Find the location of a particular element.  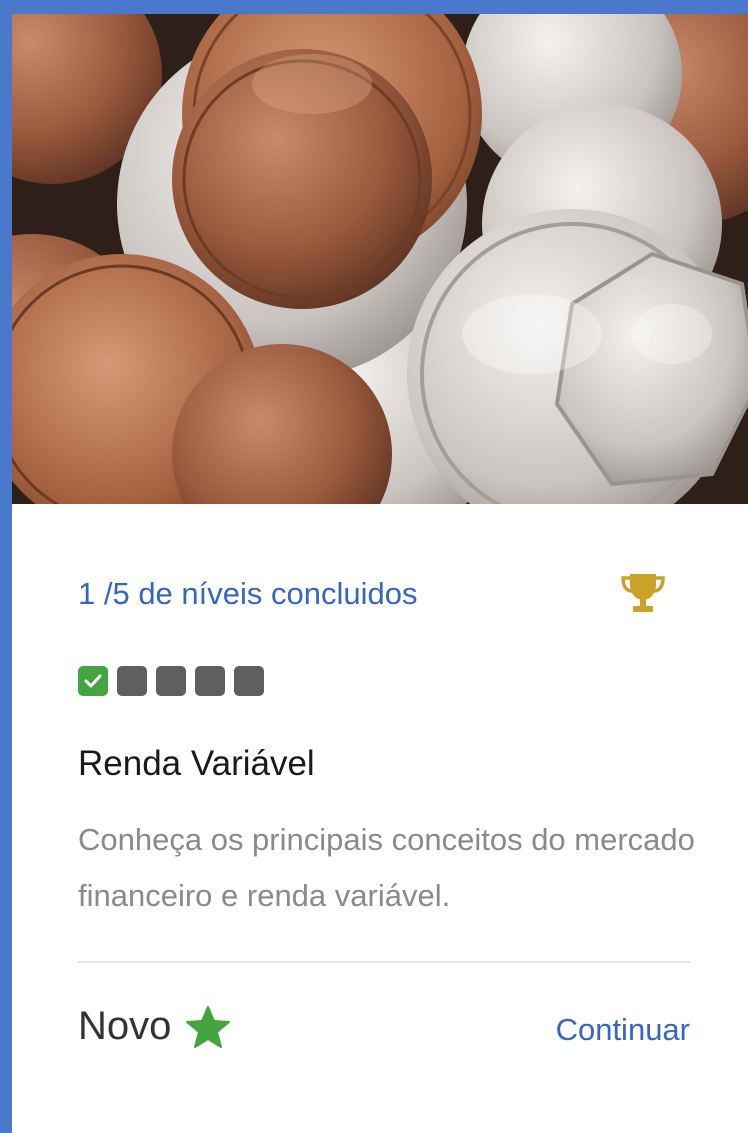

star-icon is located at coordinates (208, 1026).